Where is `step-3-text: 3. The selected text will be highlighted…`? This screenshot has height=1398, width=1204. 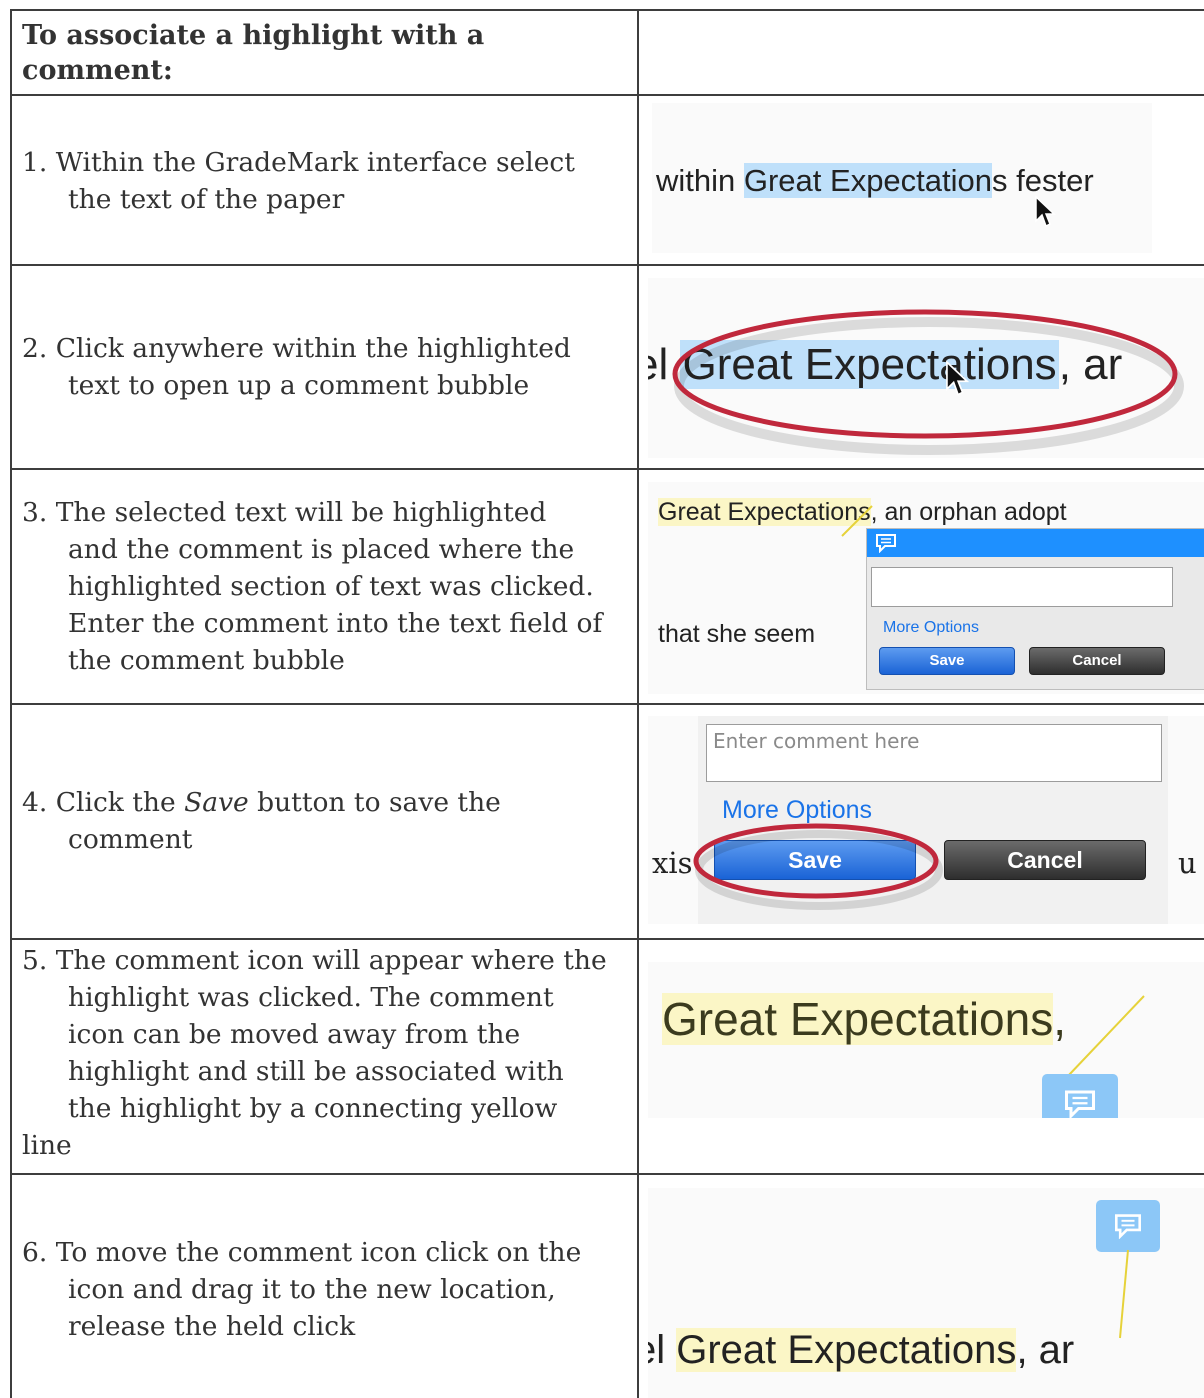 step-3-text: 3. The selected text will be highlighted… is located at coordinates (327, 586).